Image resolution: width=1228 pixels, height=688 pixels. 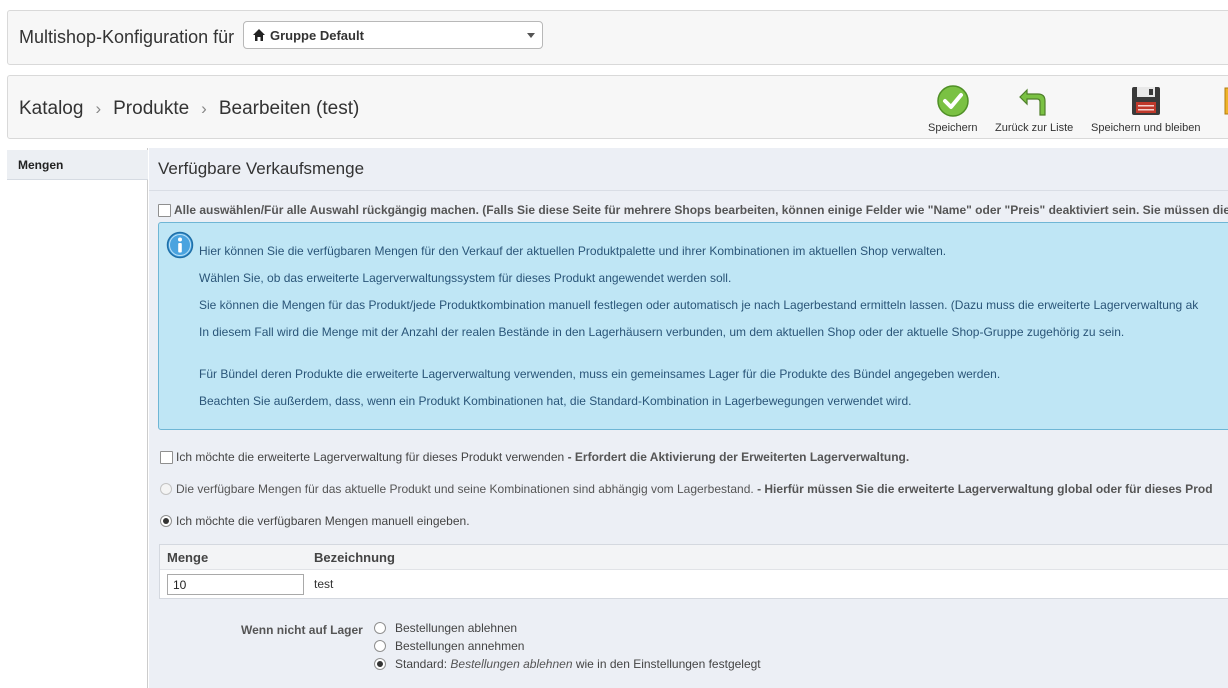 What do you see at coordinates (1145, 101) in the screenshot?
I see `floppy-disk-icon` at bounding box center [1145, 101].